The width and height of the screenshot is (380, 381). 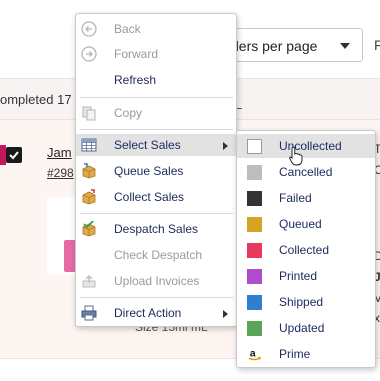 I want to click on submenu-item-failed: Failed, so click(x=306, y=198).